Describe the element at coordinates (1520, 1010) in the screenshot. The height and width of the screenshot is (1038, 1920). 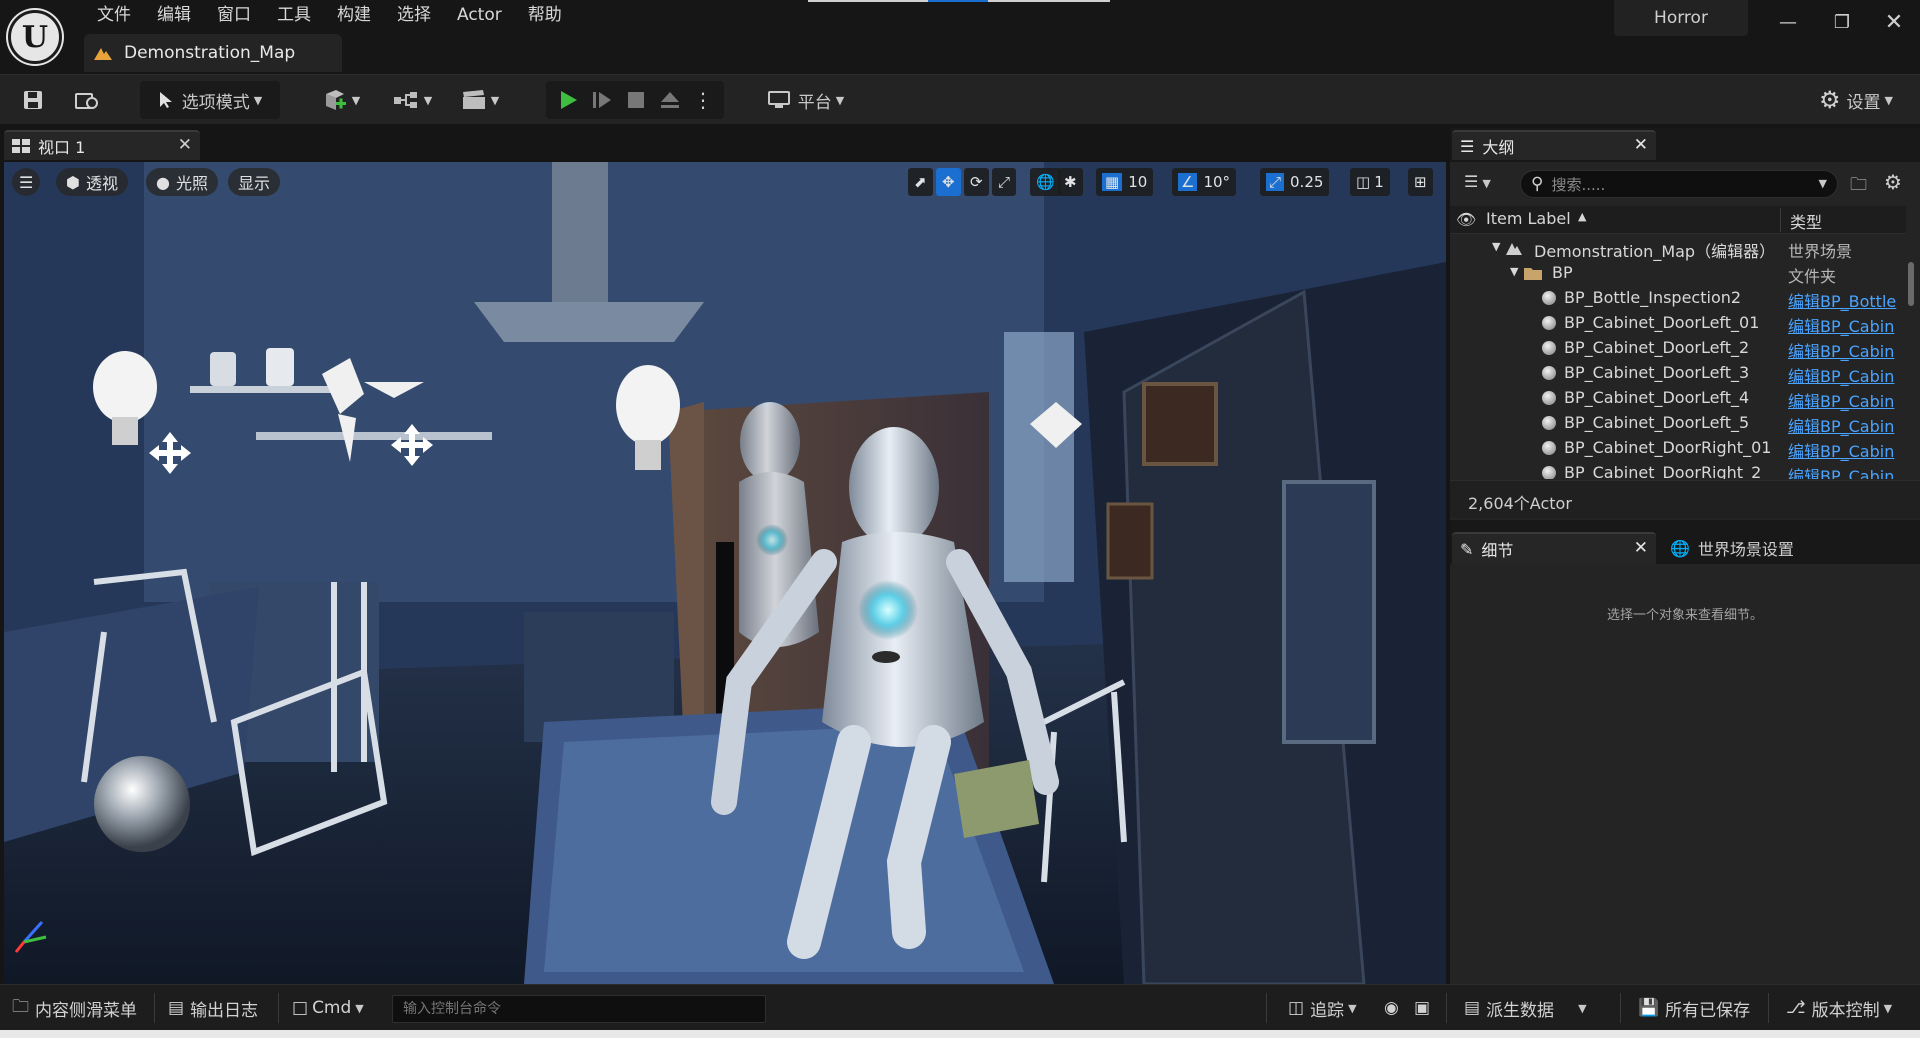
I see `derived-data-label: 派生数据` at that location.